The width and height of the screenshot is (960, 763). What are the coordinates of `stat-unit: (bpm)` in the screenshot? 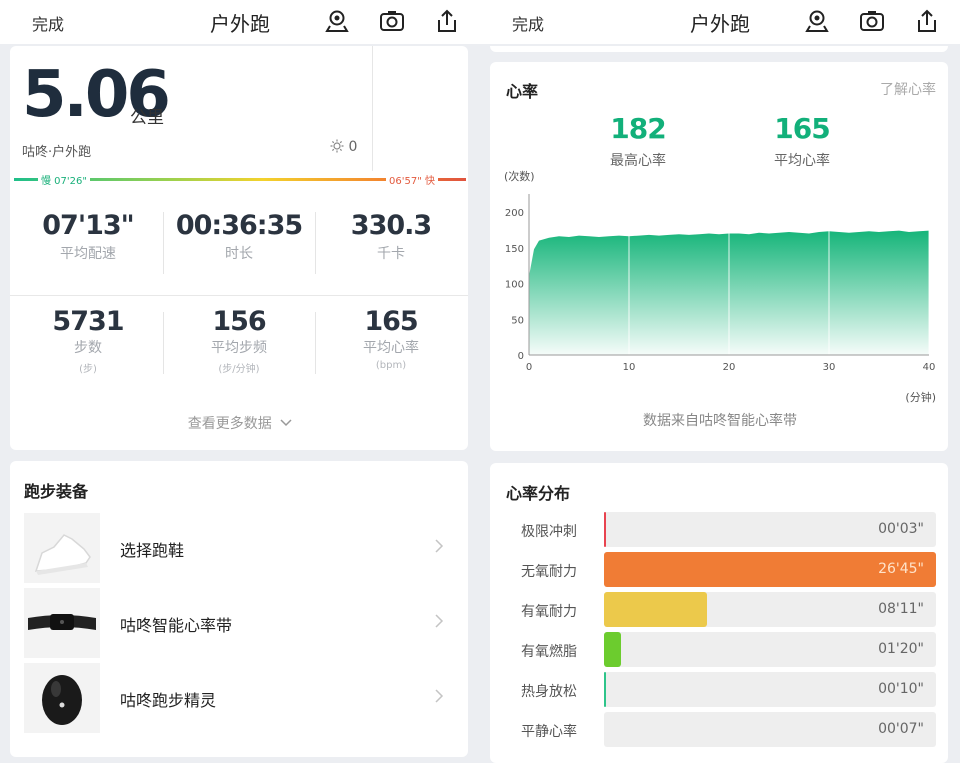 It's located at (391, 365).